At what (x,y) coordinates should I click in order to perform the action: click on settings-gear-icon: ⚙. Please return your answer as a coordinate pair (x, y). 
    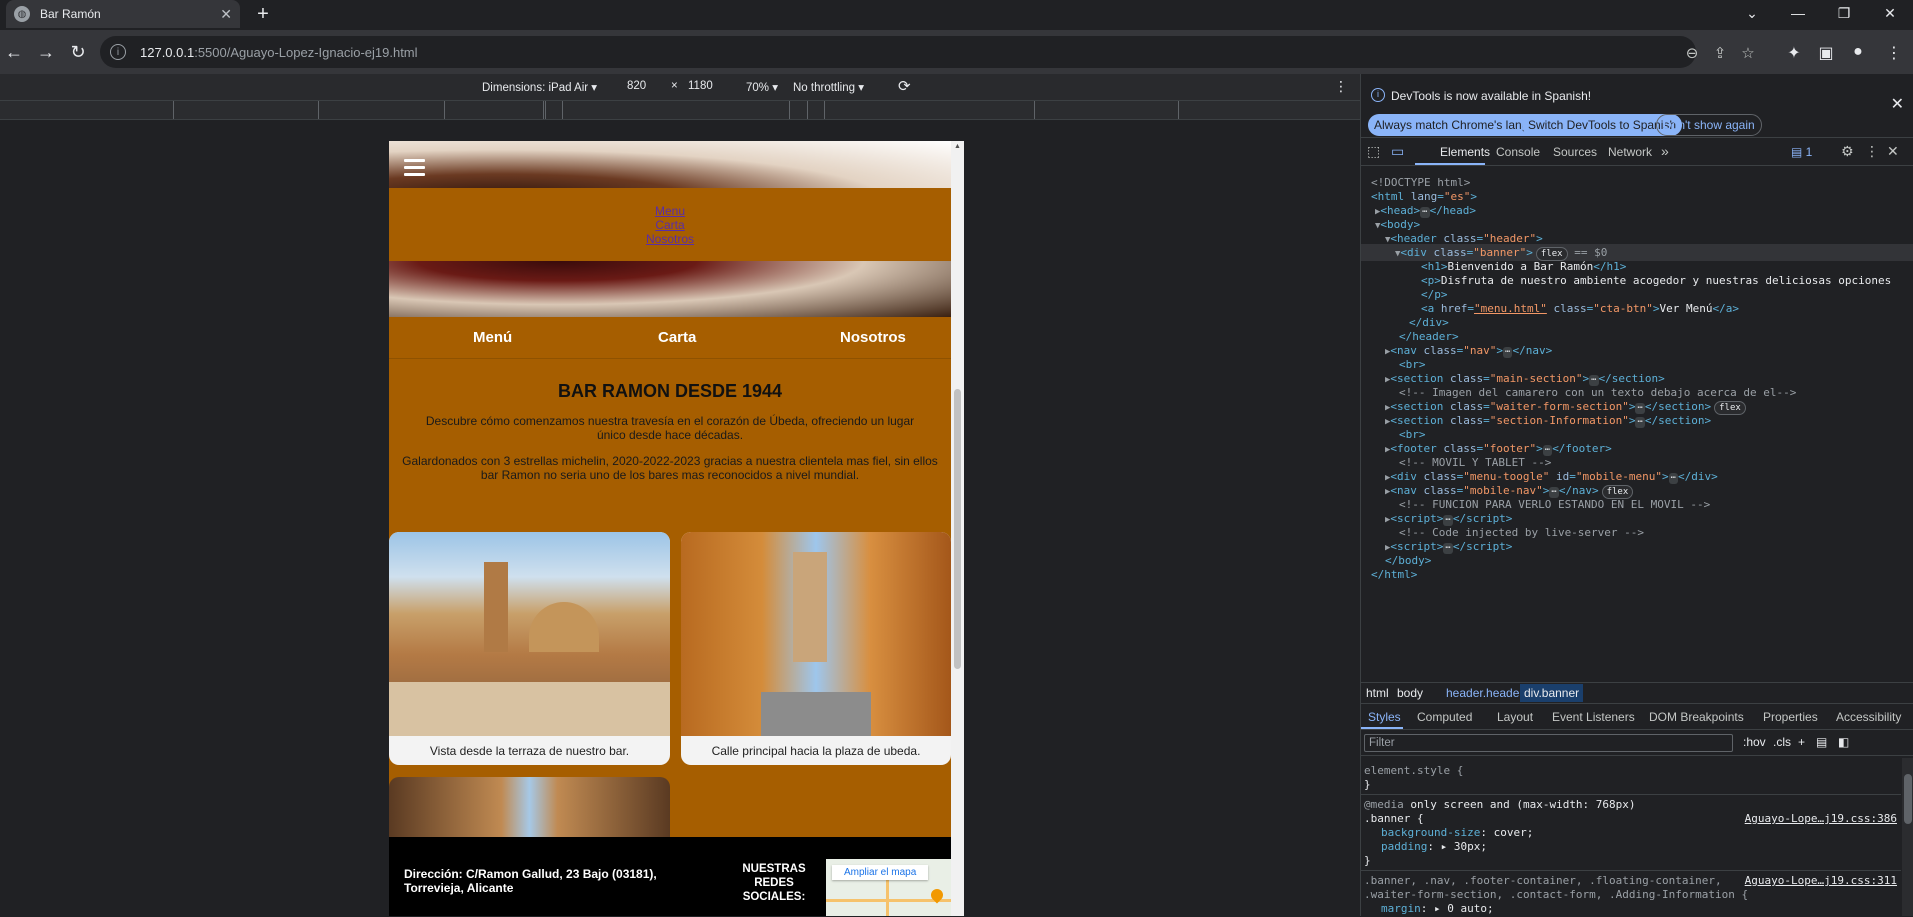
    Looking at the image, I should click on (1847, 151).